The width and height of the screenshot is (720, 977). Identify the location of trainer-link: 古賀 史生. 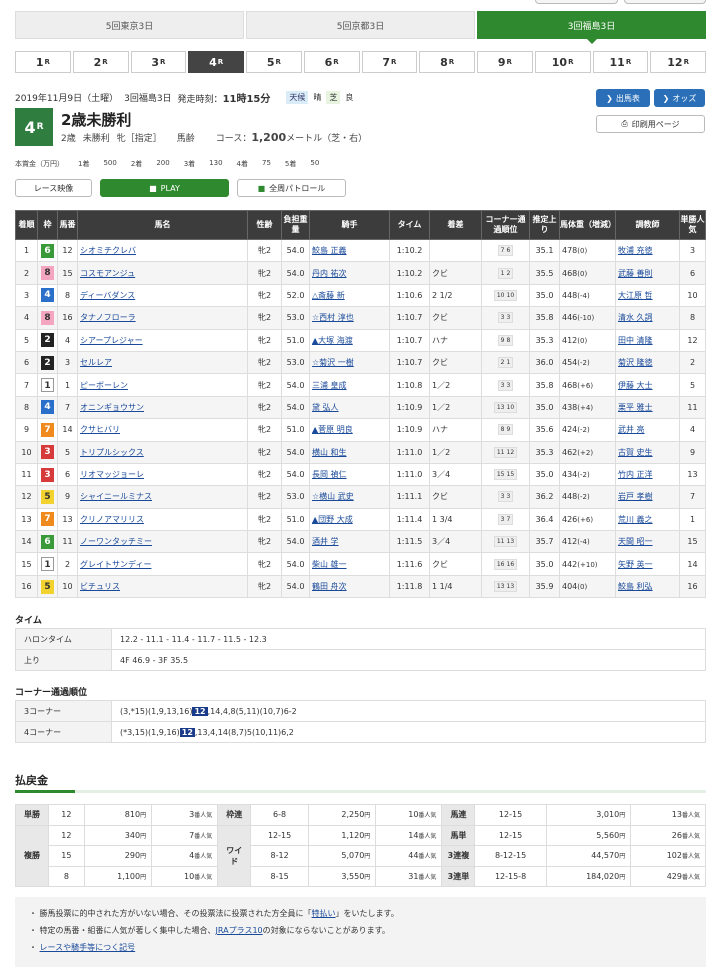
(635, 452).